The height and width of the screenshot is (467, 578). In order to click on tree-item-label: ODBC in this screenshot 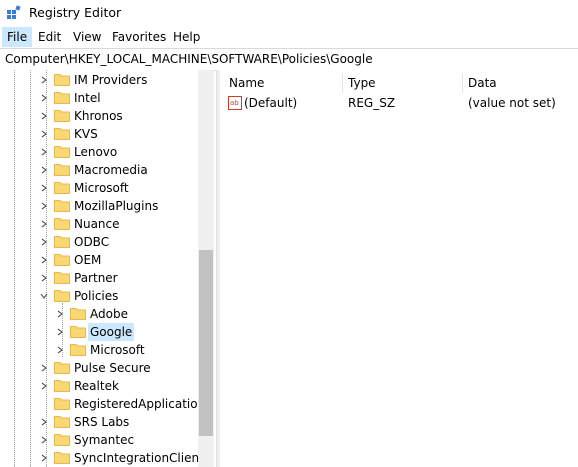, I will do `click(92, 242)`.